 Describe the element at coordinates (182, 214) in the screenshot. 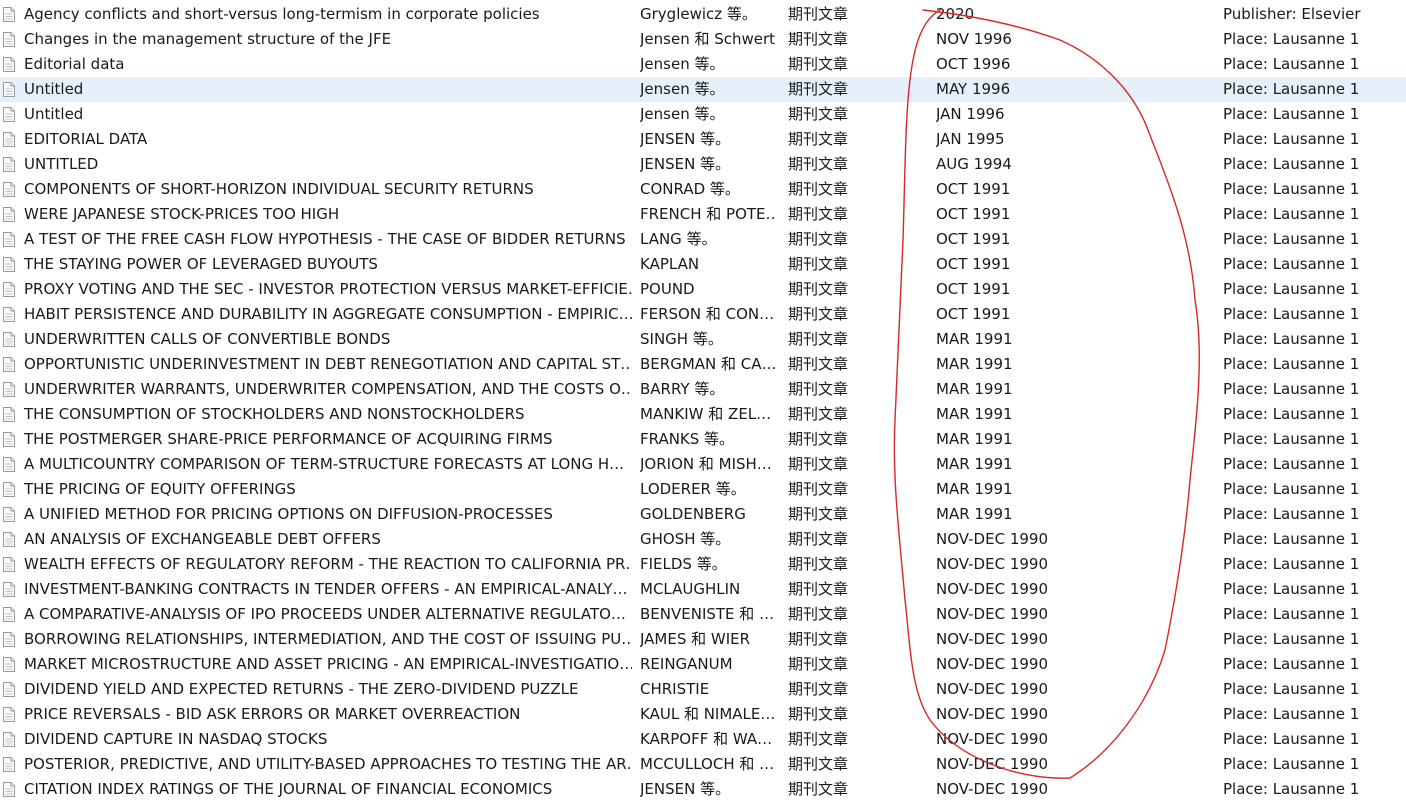

I see `cell-title: WERE JAPANESE STOCK-PRICES TOO HIGH` at that location.